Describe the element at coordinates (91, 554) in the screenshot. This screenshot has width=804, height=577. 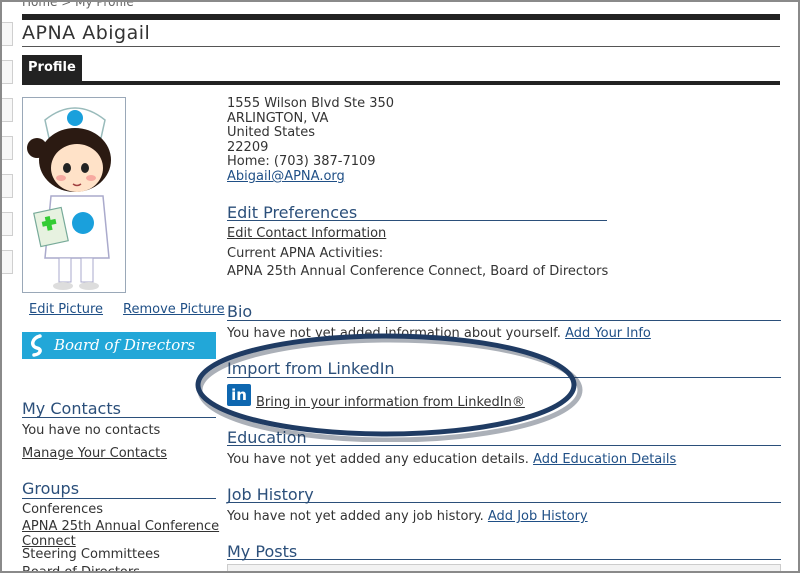
I see `group-category-steering: Steering Committees` at that location.